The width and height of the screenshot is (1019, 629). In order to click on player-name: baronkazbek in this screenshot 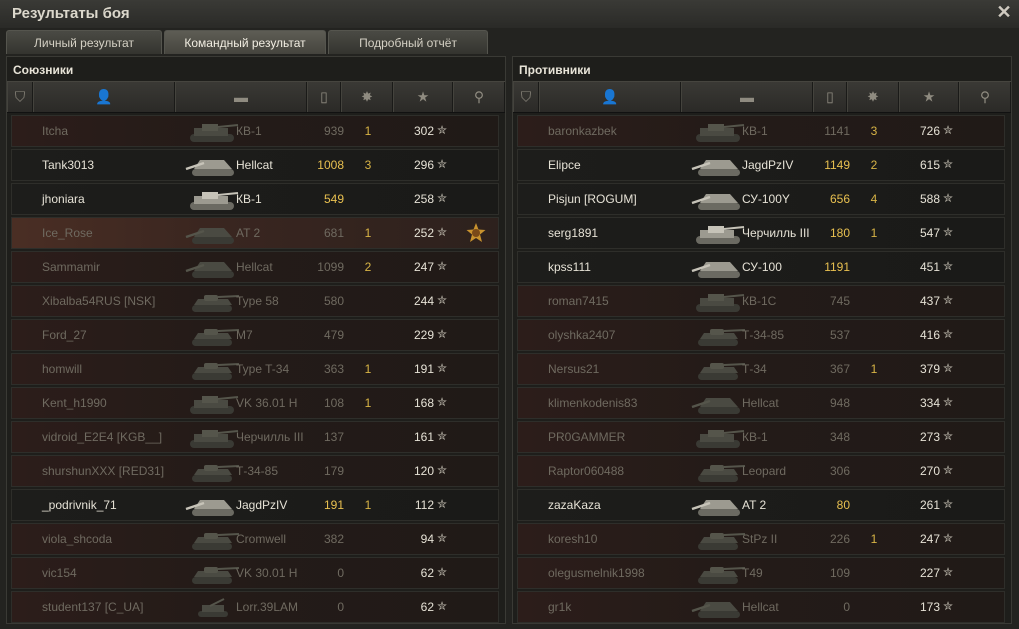, I will do `click(582, 131)`.